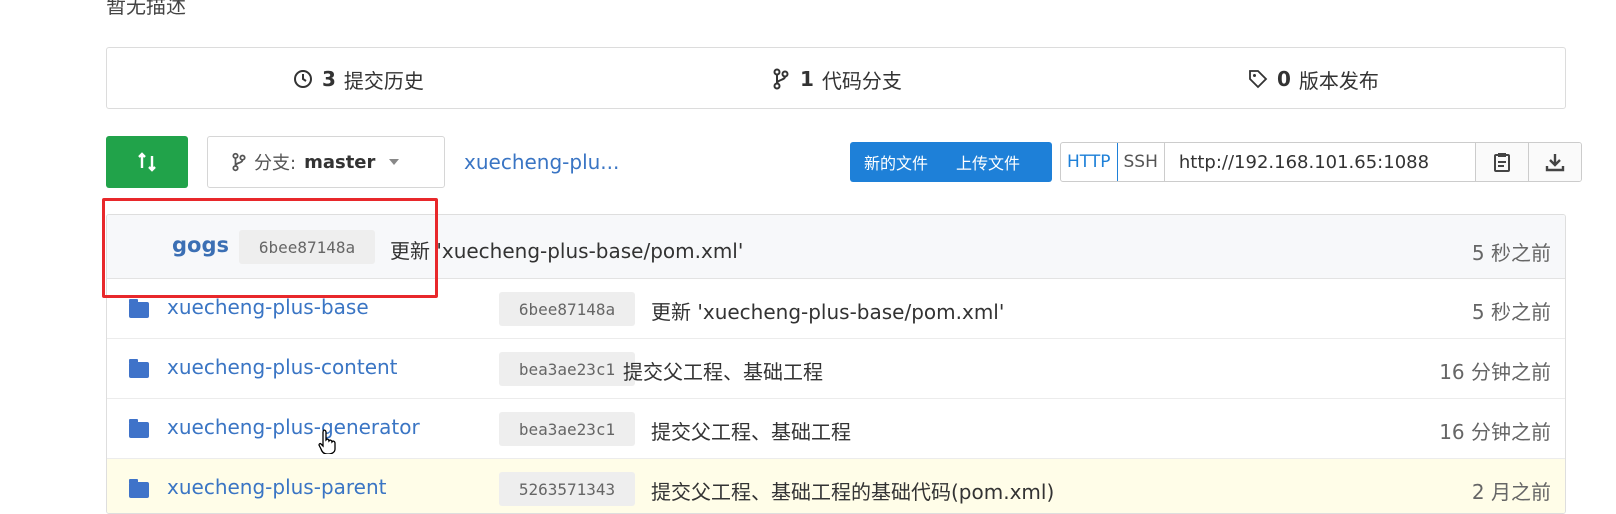 The image size is (1616, 514). What do you see at coordinates (282, 367) in the screenshot?
I see `file-name: xuecheng-plus-content` at bounding box center [282, 367].